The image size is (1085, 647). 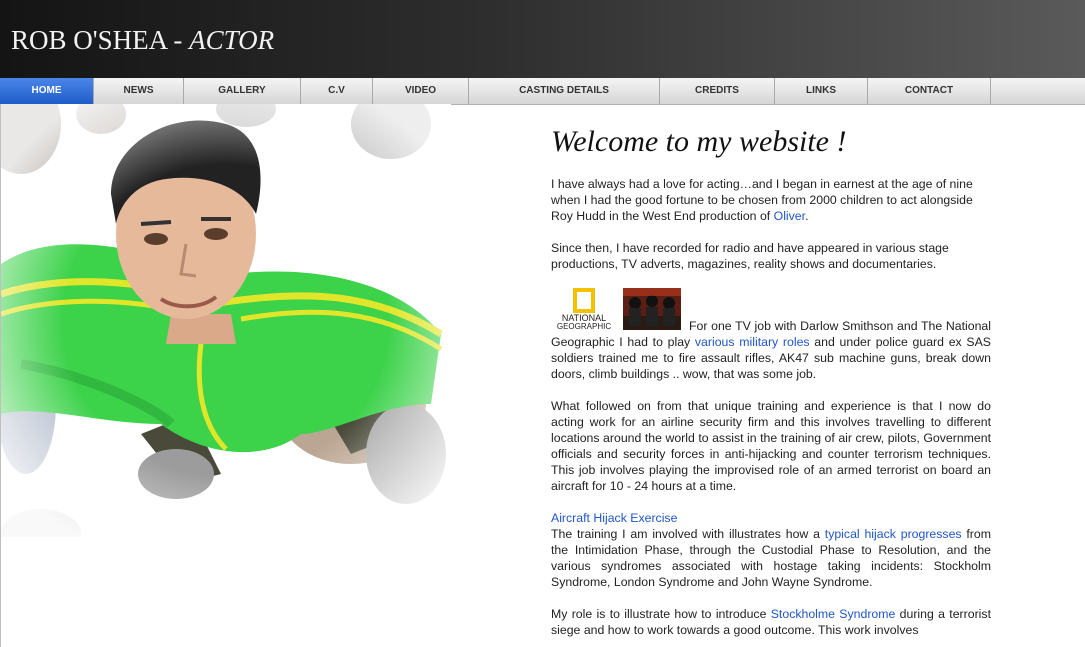 What do you see at coordinates (833, 614) in the screenshot?
I see `stockholme-syndrome-link: Stockholme Syndrome` at bounding box center [833, 614].